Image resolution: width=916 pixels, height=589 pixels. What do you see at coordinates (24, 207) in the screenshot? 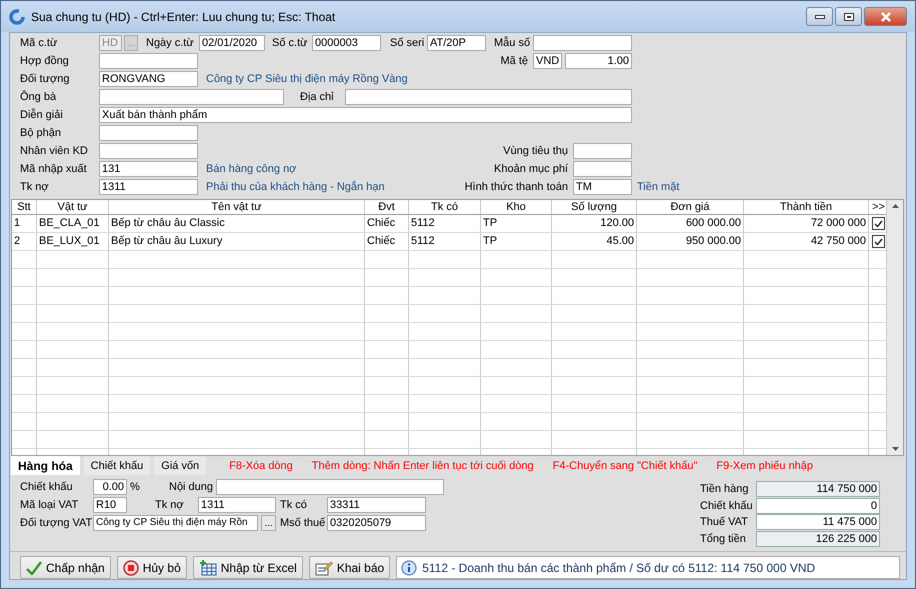
I see `column-header: Stt` at bounding box center [24, 207].